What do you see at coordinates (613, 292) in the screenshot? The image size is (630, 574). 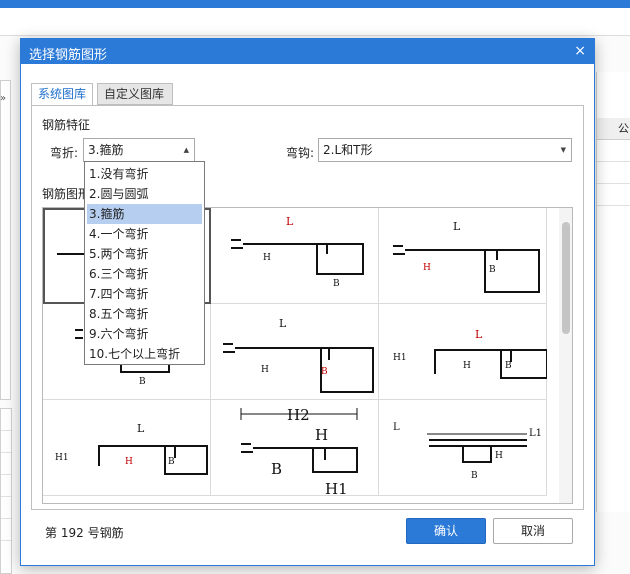 I see `background-right-panel: 公` at bounding box center [613, 292].